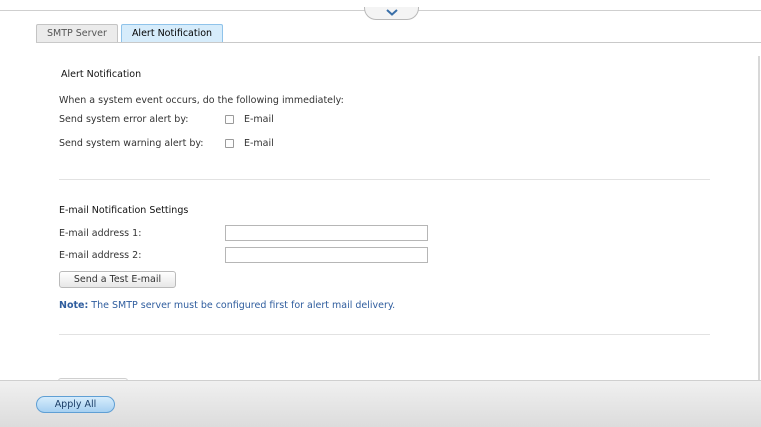 This screenshot has height=427, width=761. What do you see at coordinates (384, 179) in the screenshot?
I see `section-divider` at bounding box center [384, 179].